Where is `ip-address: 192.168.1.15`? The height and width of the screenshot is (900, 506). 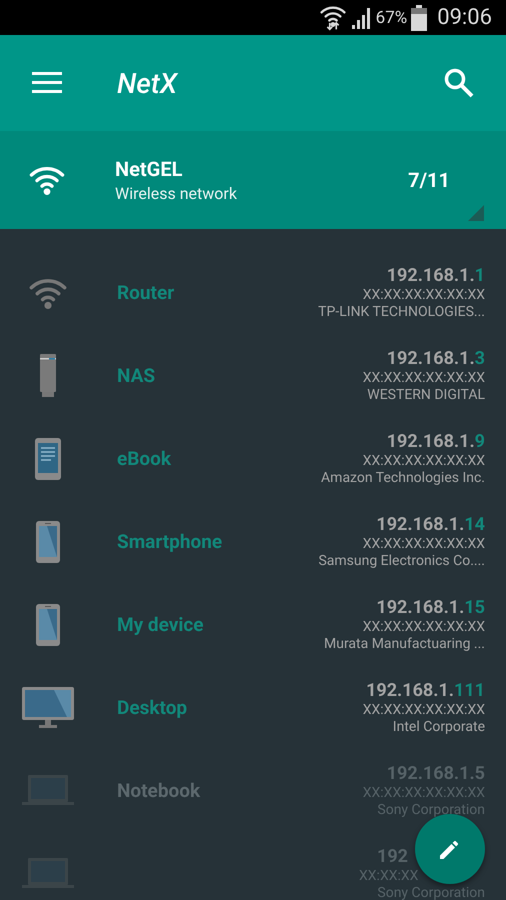 ip-address: 192.168.1.15 is located at coordinates (430, 607).